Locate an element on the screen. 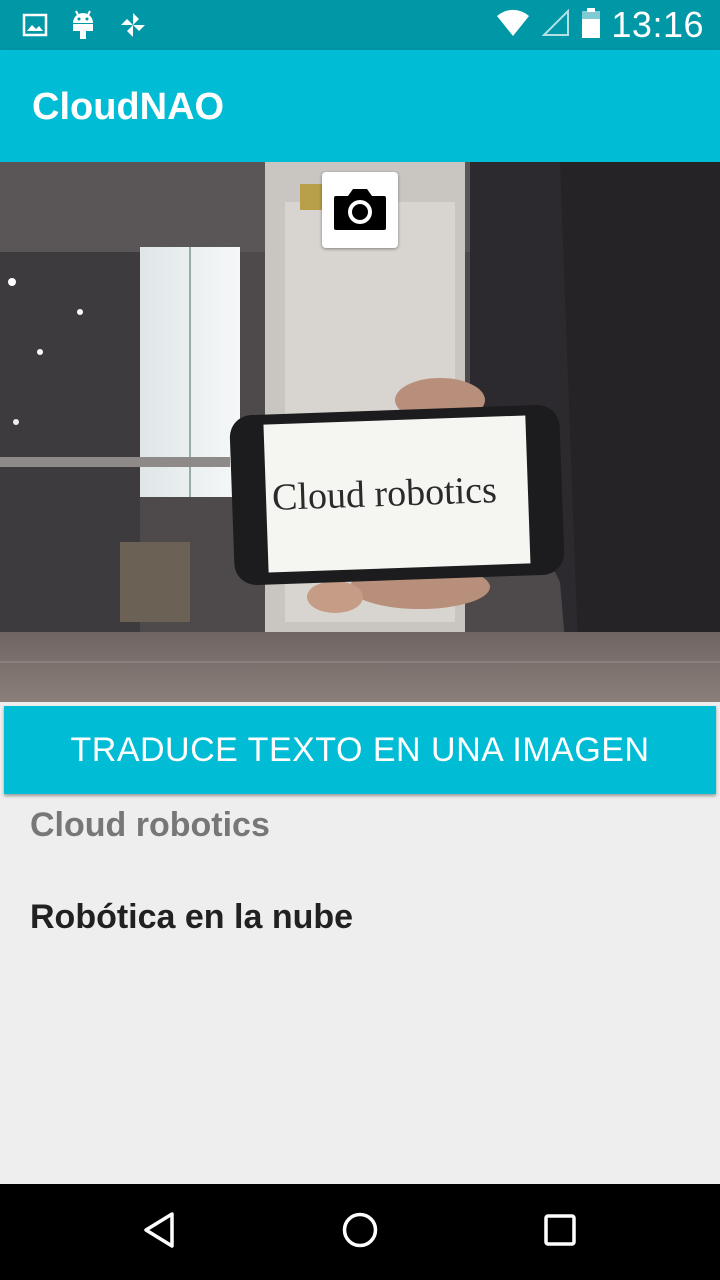 Image resolution: width=720 pixels, height=1280 pixels. back-icon is located at coordinates (160, 1232).